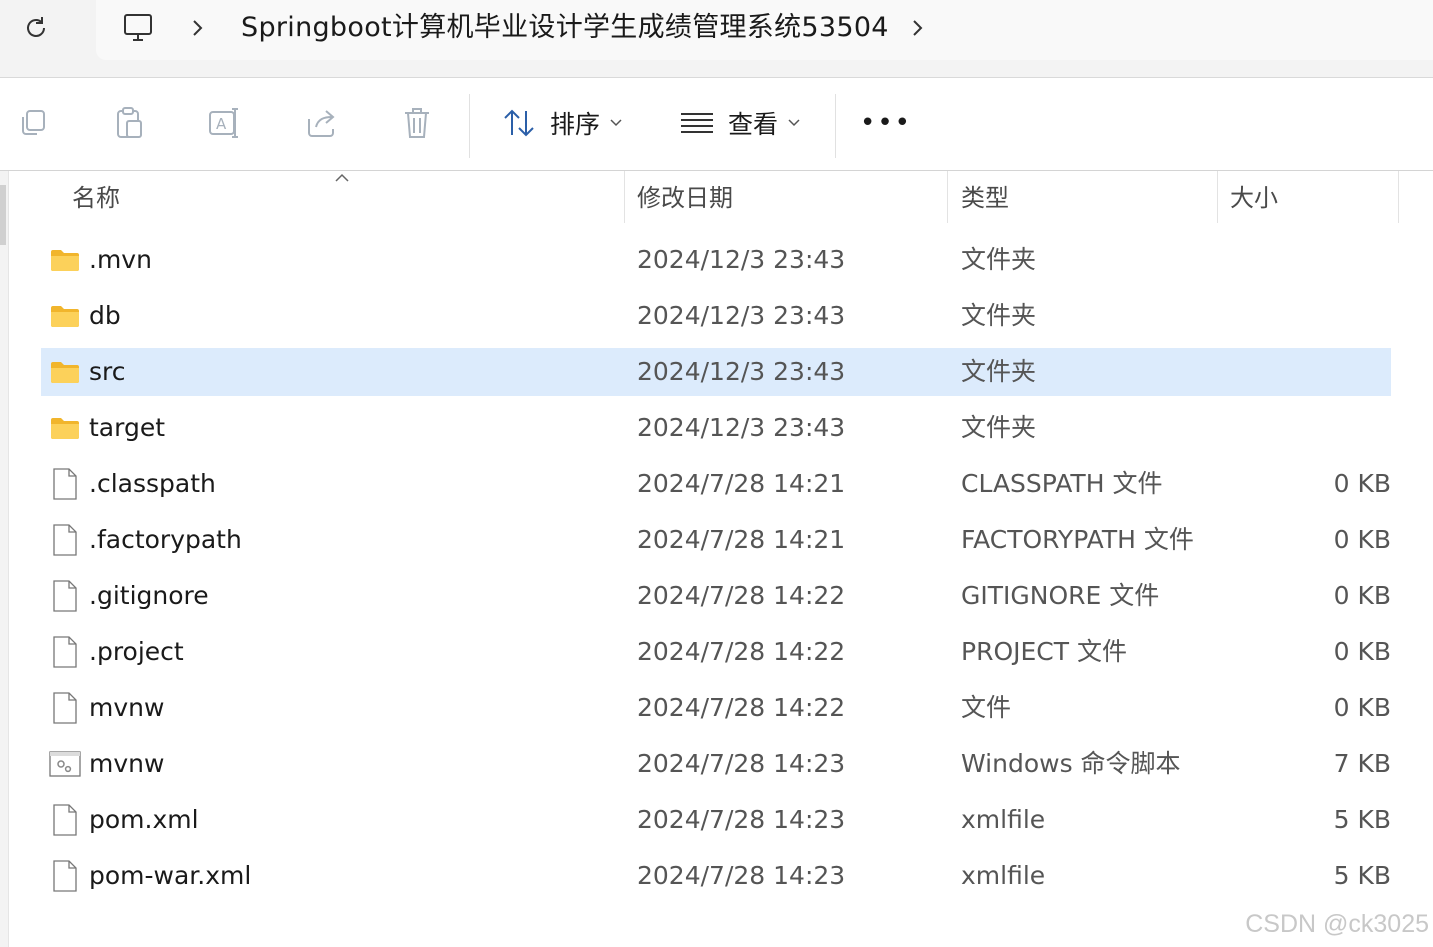 The width and height of the screenshot is (1433, 947). I want to click on this-pc-icon, so click(138, 28).